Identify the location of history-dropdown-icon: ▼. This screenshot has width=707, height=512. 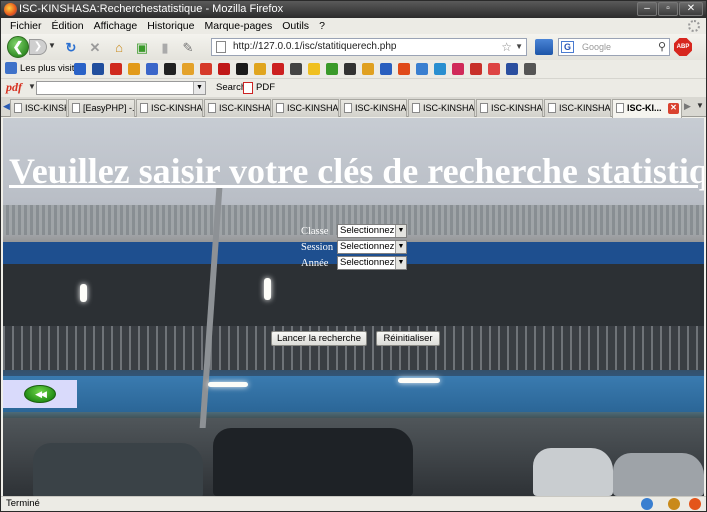
(52, 47).